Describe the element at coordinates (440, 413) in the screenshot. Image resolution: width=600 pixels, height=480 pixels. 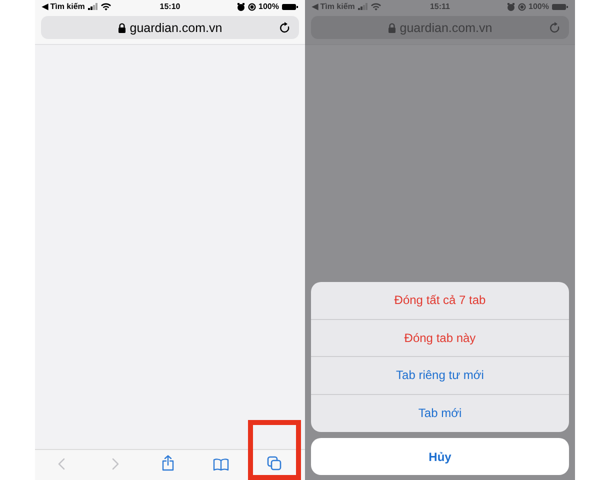
I see `action-sheet-option: Tab mới` at that location.